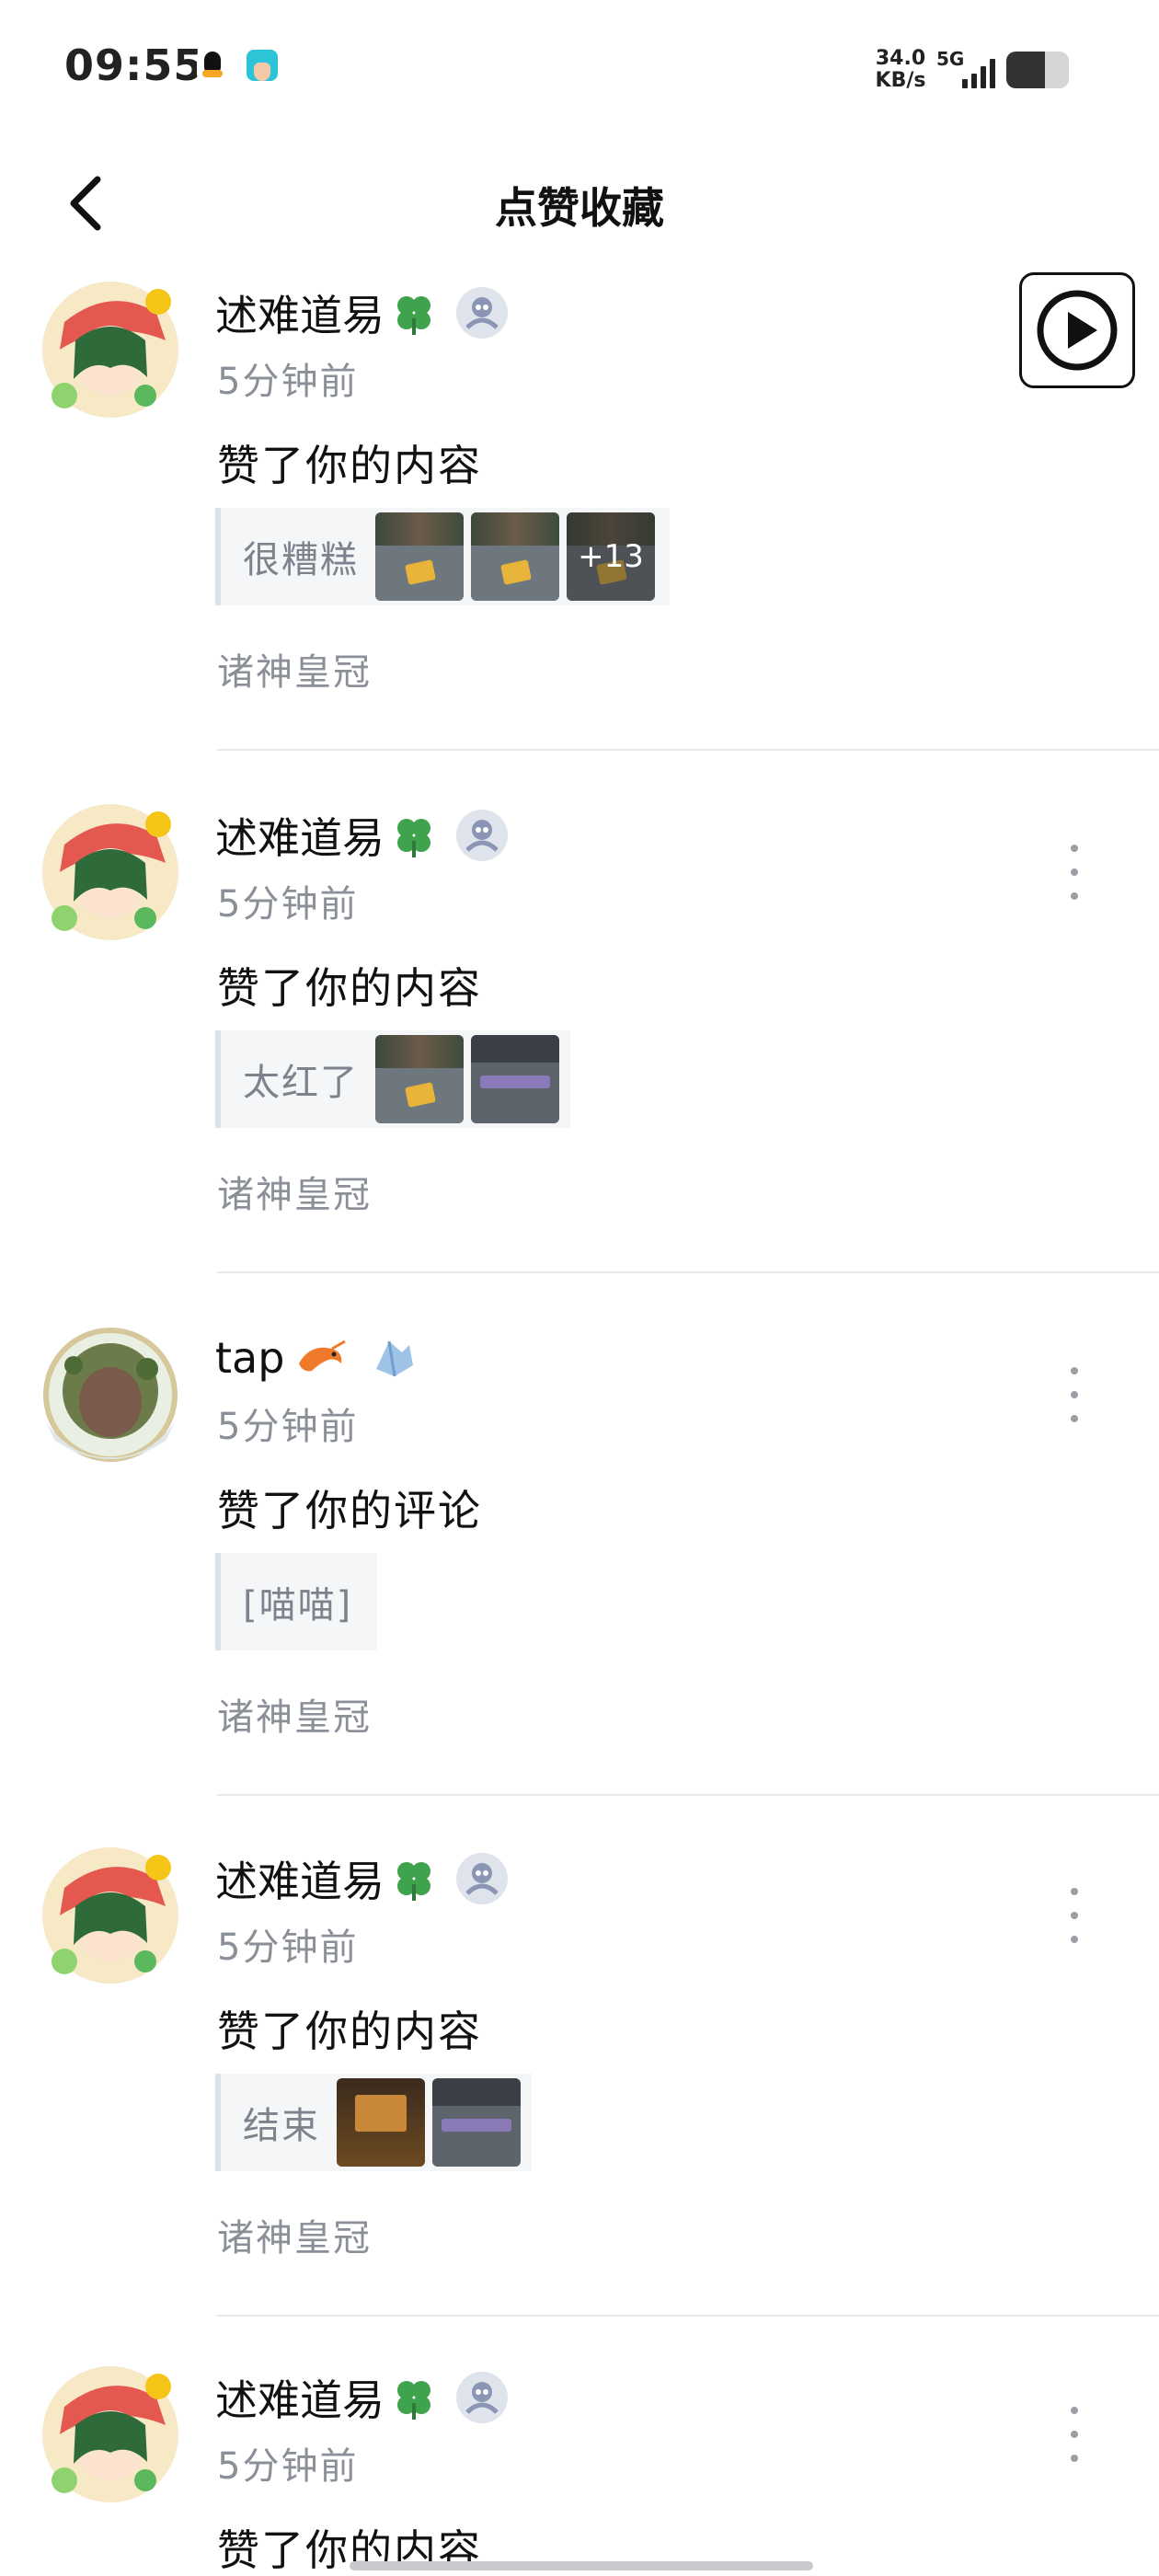  What do you see at coordinates (950, 59) in the screenshot?
I see `network-type: 5G` at bounding box center [950, 59].